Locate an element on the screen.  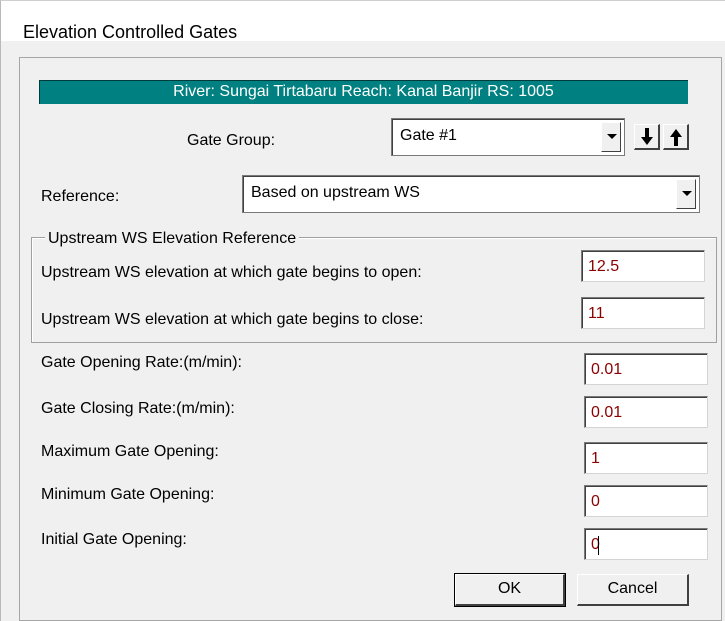
gate-group-dropdown-button is located at coordinates (611, 137).